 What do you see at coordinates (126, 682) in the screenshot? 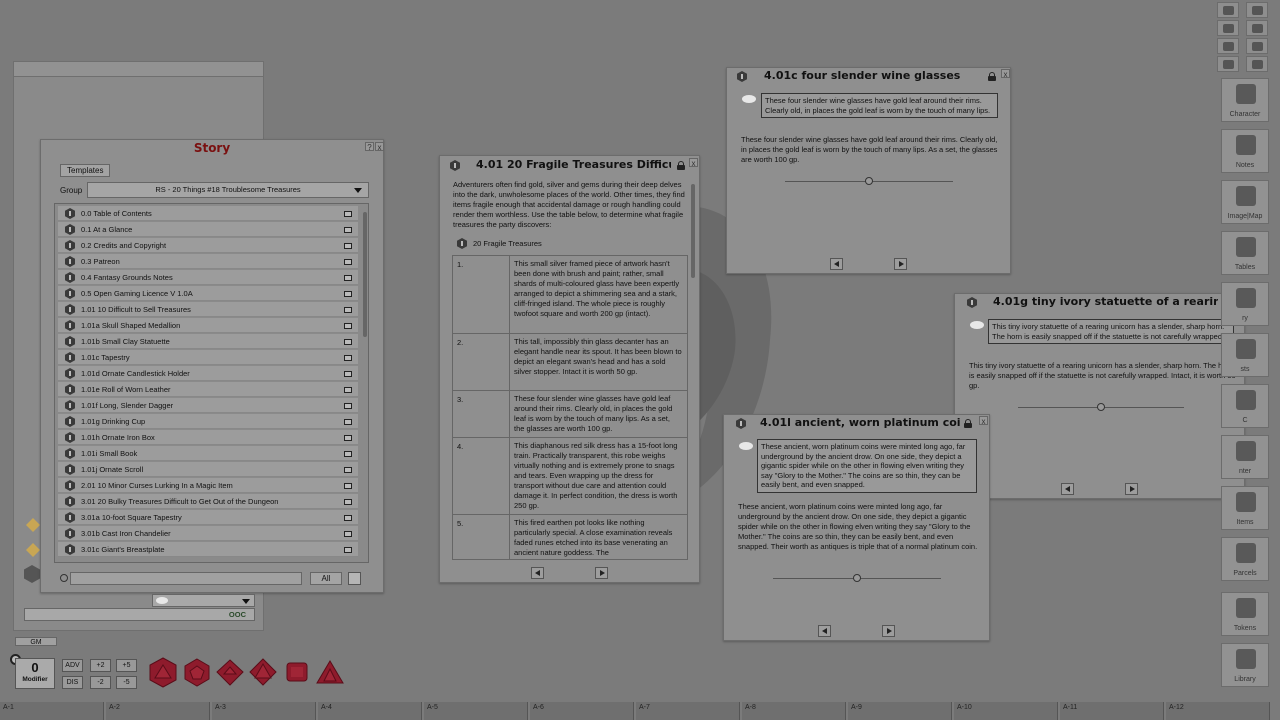
I see `minus5-button: -5` at bounding box center [126, 682].